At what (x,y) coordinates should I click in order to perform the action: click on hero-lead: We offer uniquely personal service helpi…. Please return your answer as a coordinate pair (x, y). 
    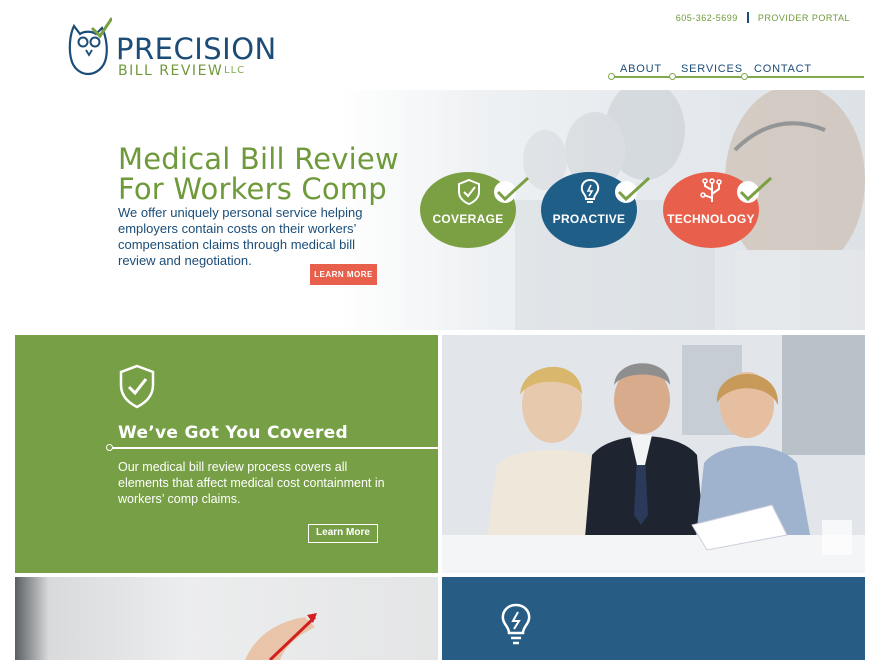
    Looking at the image, I should click on (240, 236).